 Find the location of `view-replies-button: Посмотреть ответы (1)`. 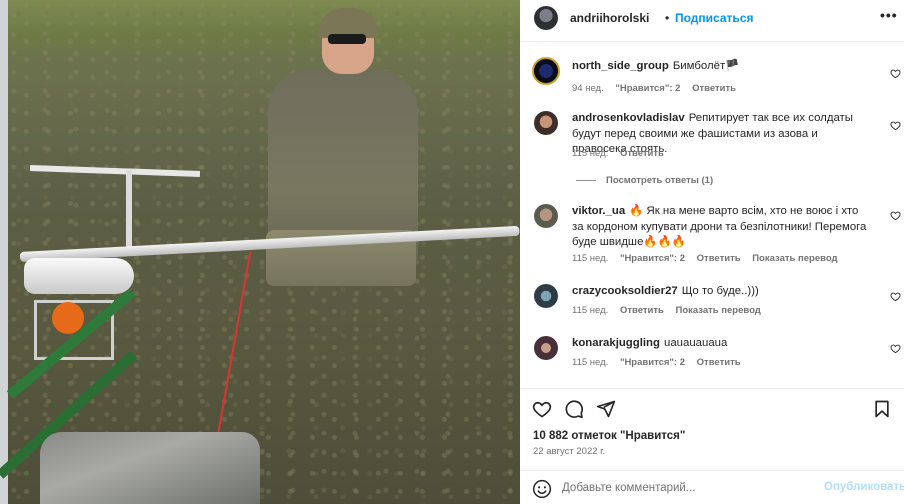

view-replies-button: Посмотреть ответы (1) is located at coordinates (644, 180).